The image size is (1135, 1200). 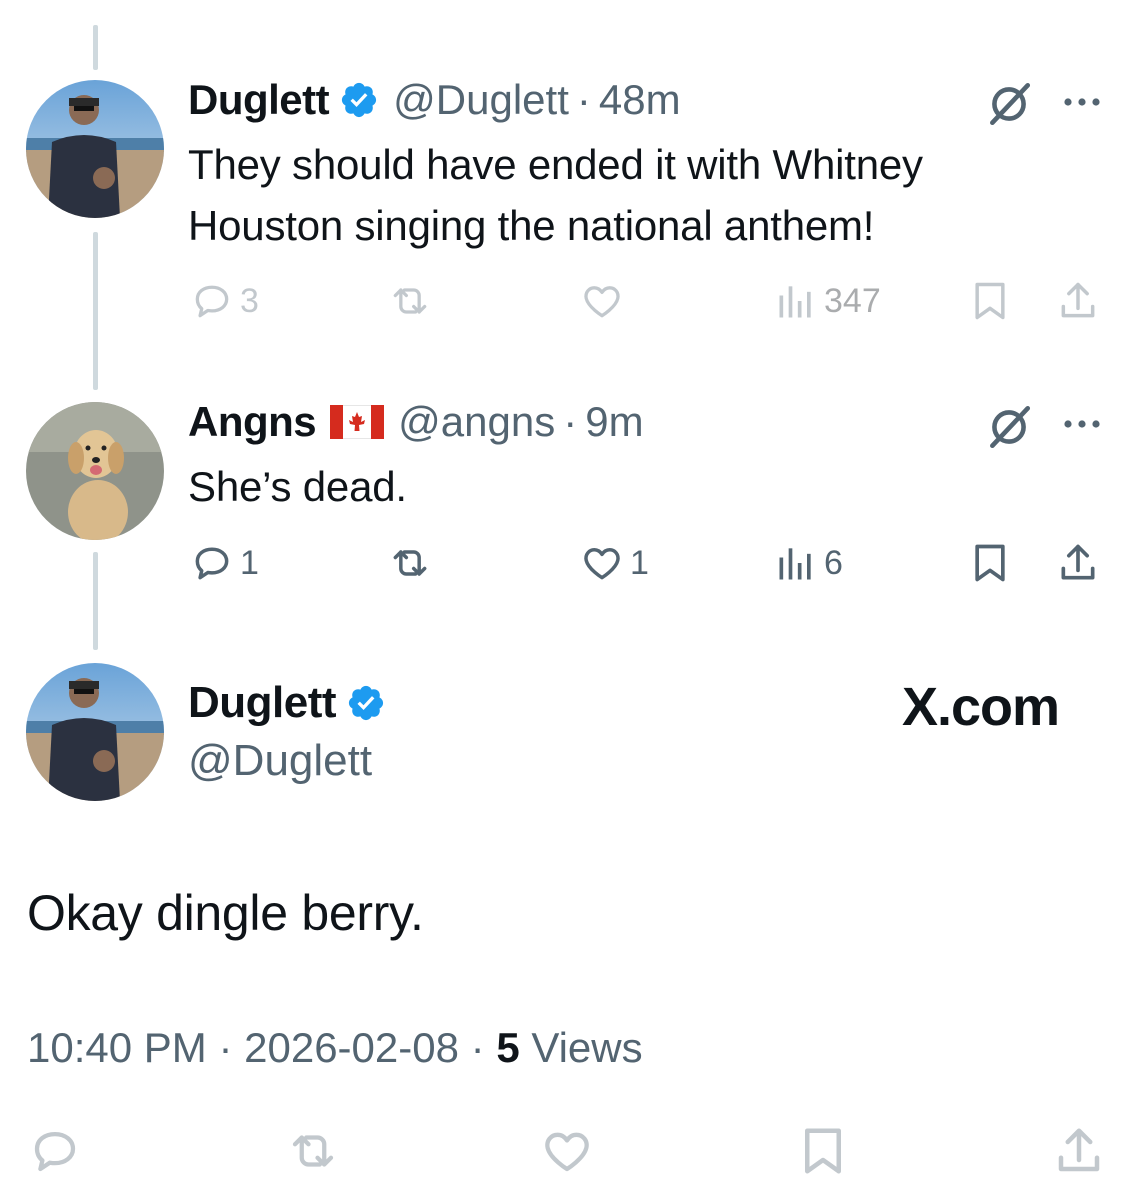 I want to click on tweet-time: 9m, so click(x=614, y=422).